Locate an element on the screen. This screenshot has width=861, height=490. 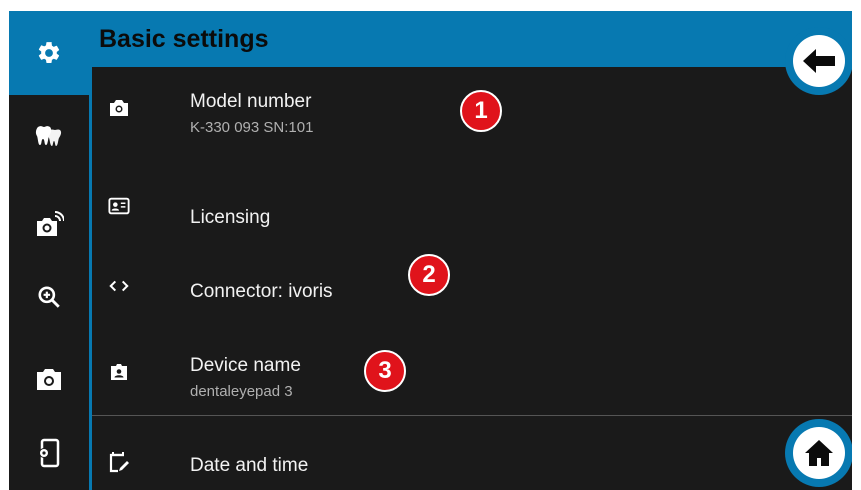
device-settings-icon is located at coordinates (49, 453).